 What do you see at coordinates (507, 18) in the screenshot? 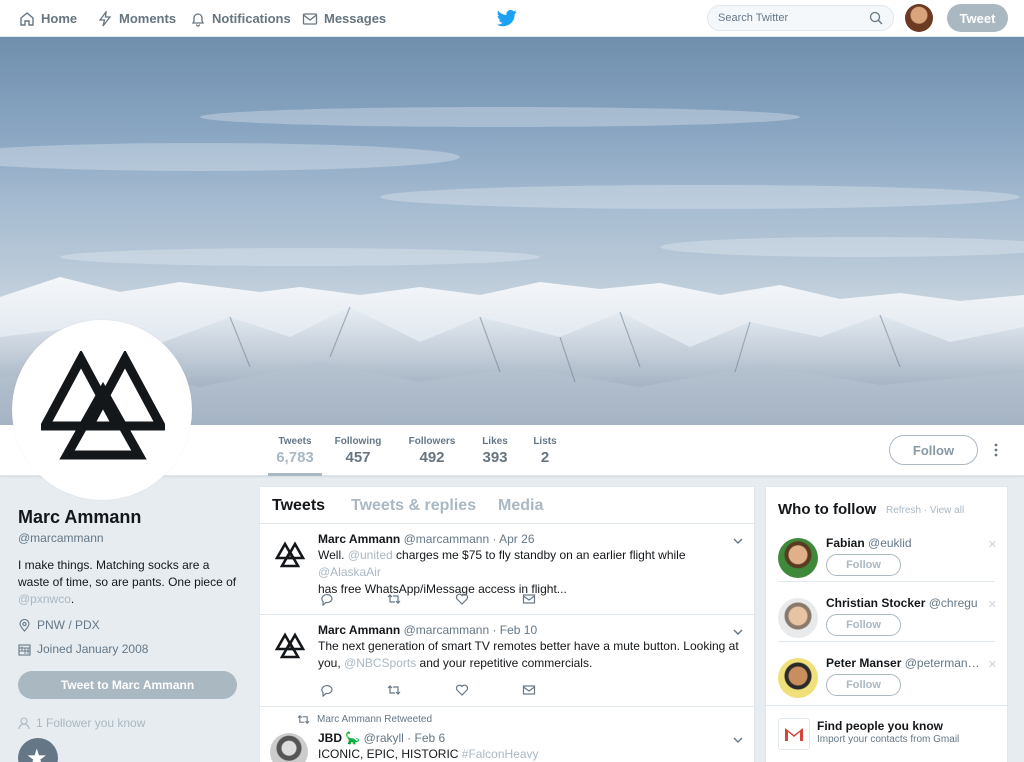
I see `twitter-bird-icon` at bounding box center [507, 18].